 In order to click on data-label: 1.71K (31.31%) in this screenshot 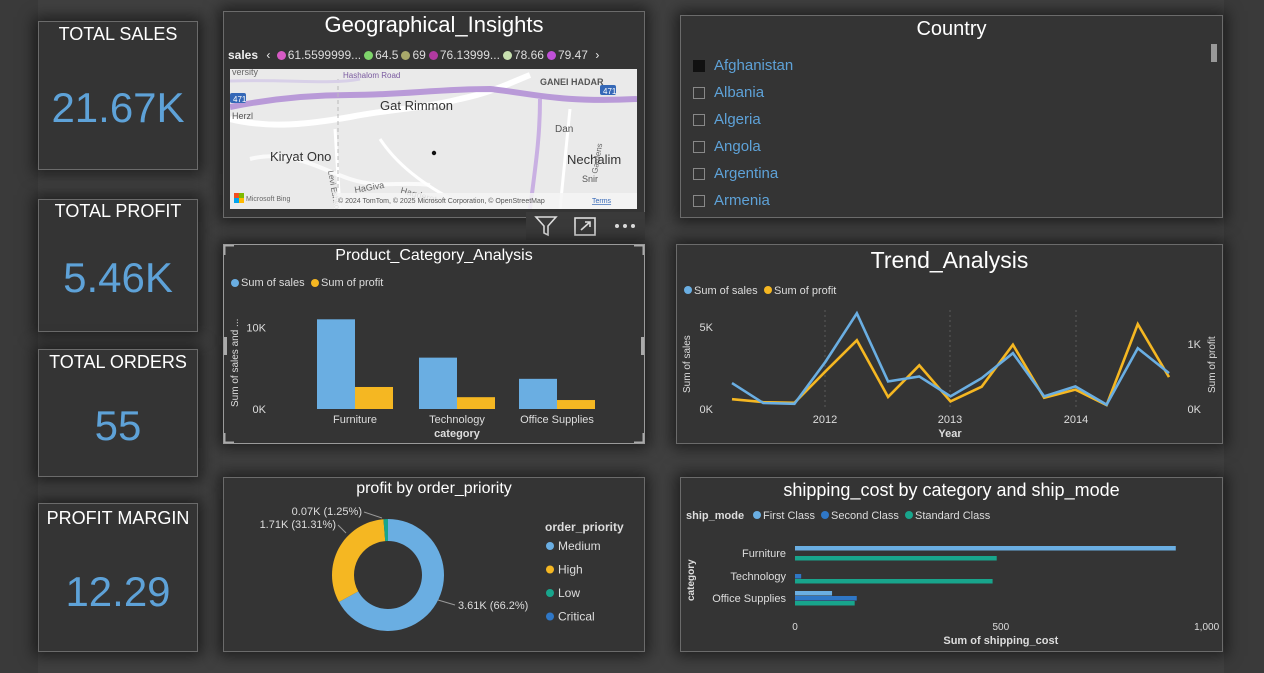, I will do `click(298, 525)`.